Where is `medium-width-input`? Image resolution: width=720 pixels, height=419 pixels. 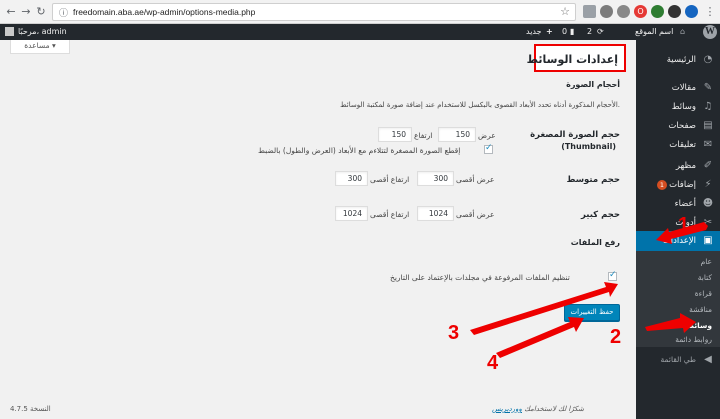
medium-width-input is located at coordinates (435, 178).